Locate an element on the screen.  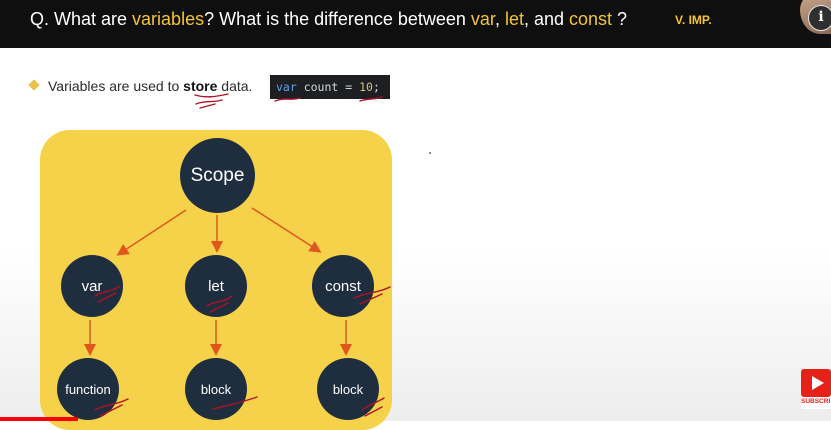
underline-number is located at coordinates (371, 99).